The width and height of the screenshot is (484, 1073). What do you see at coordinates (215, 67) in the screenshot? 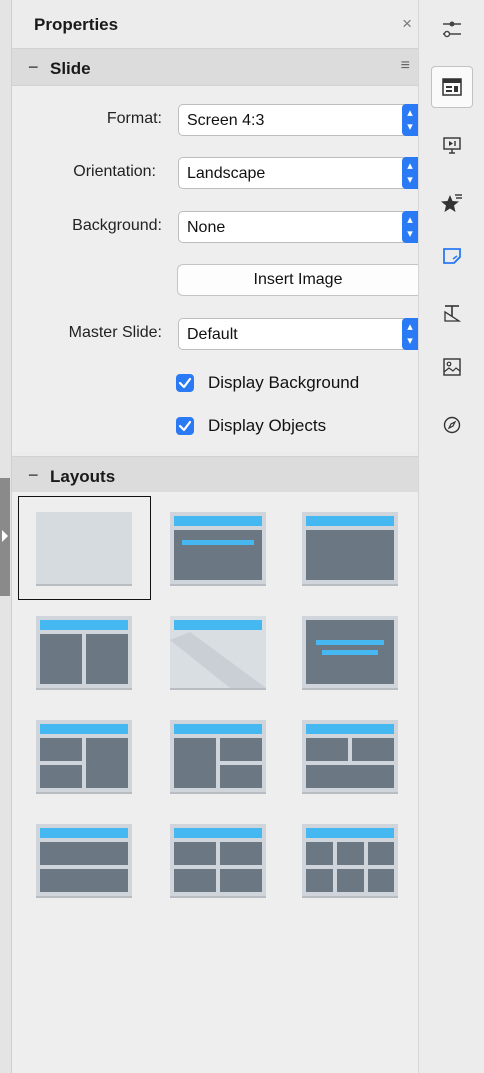
I see `slide-section-header: − Slide ≡` at bounding box center [215, 67].